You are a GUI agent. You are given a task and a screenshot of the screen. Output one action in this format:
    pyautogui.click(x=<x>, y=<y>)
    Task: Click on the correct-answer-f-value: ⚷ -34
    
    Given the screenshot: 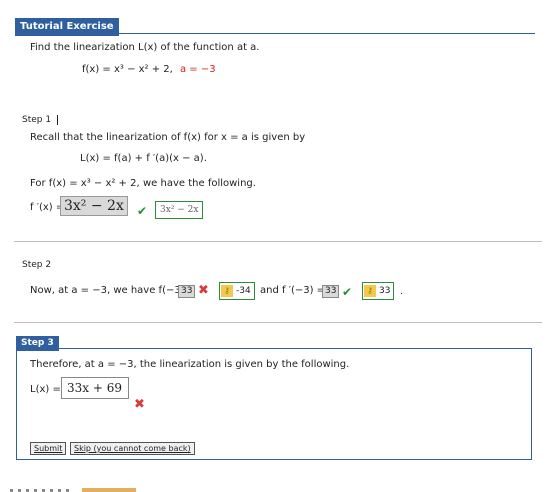 What is the action you would take?
    pyautogui.click(x=237, y=291)
    